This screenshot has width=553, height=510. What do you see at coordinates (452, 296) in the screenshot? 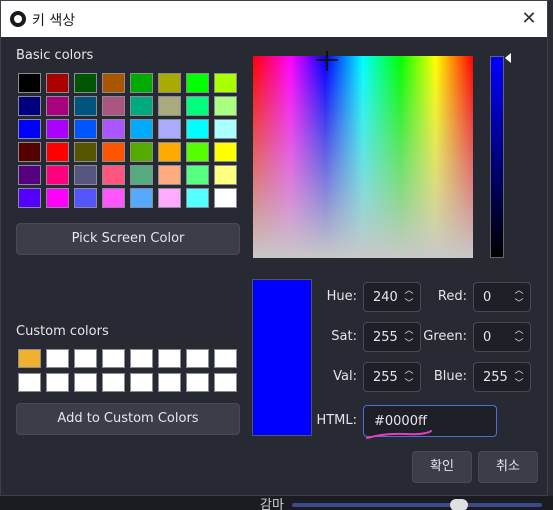
I see `red-label: Red:` at bounding box center [452, 296].